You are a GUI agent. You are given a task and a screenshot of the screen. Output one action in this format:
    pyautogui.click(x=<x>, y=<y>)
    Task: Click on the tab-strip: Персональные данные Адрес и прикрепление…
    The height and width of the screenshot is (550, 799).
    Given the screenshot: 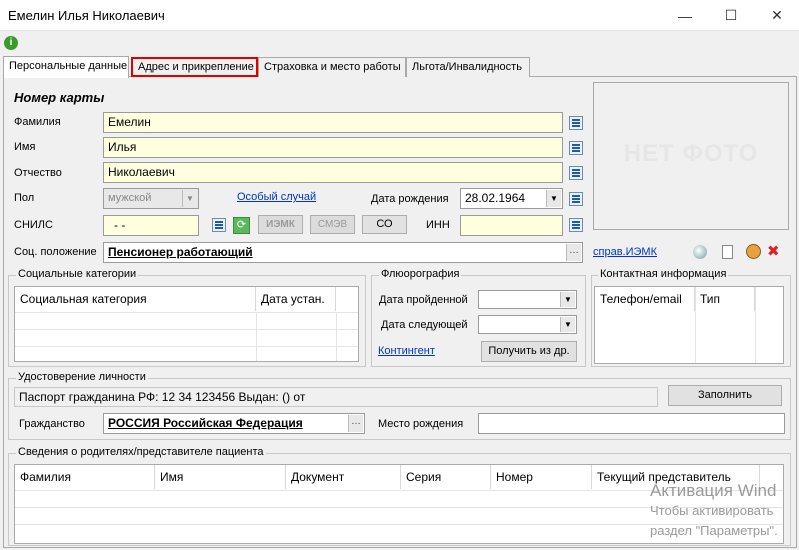 What is the action you would take?
    pyautogui.click(x=280, y=67)
    